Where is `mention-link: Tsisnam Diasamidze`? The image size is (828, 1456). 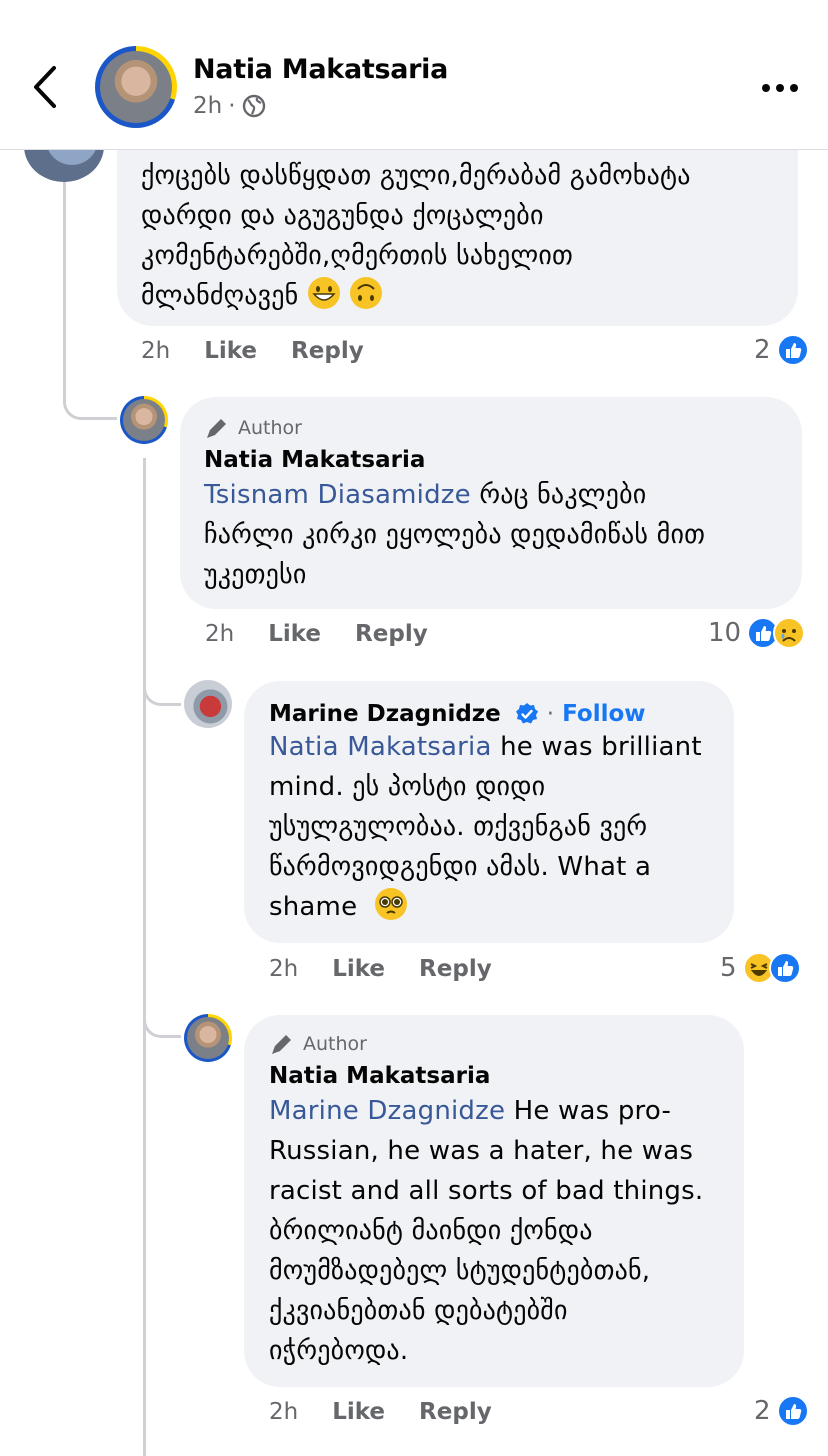
mention-link: Tsisnam Diasamidze is located at coordinates (337, 495).